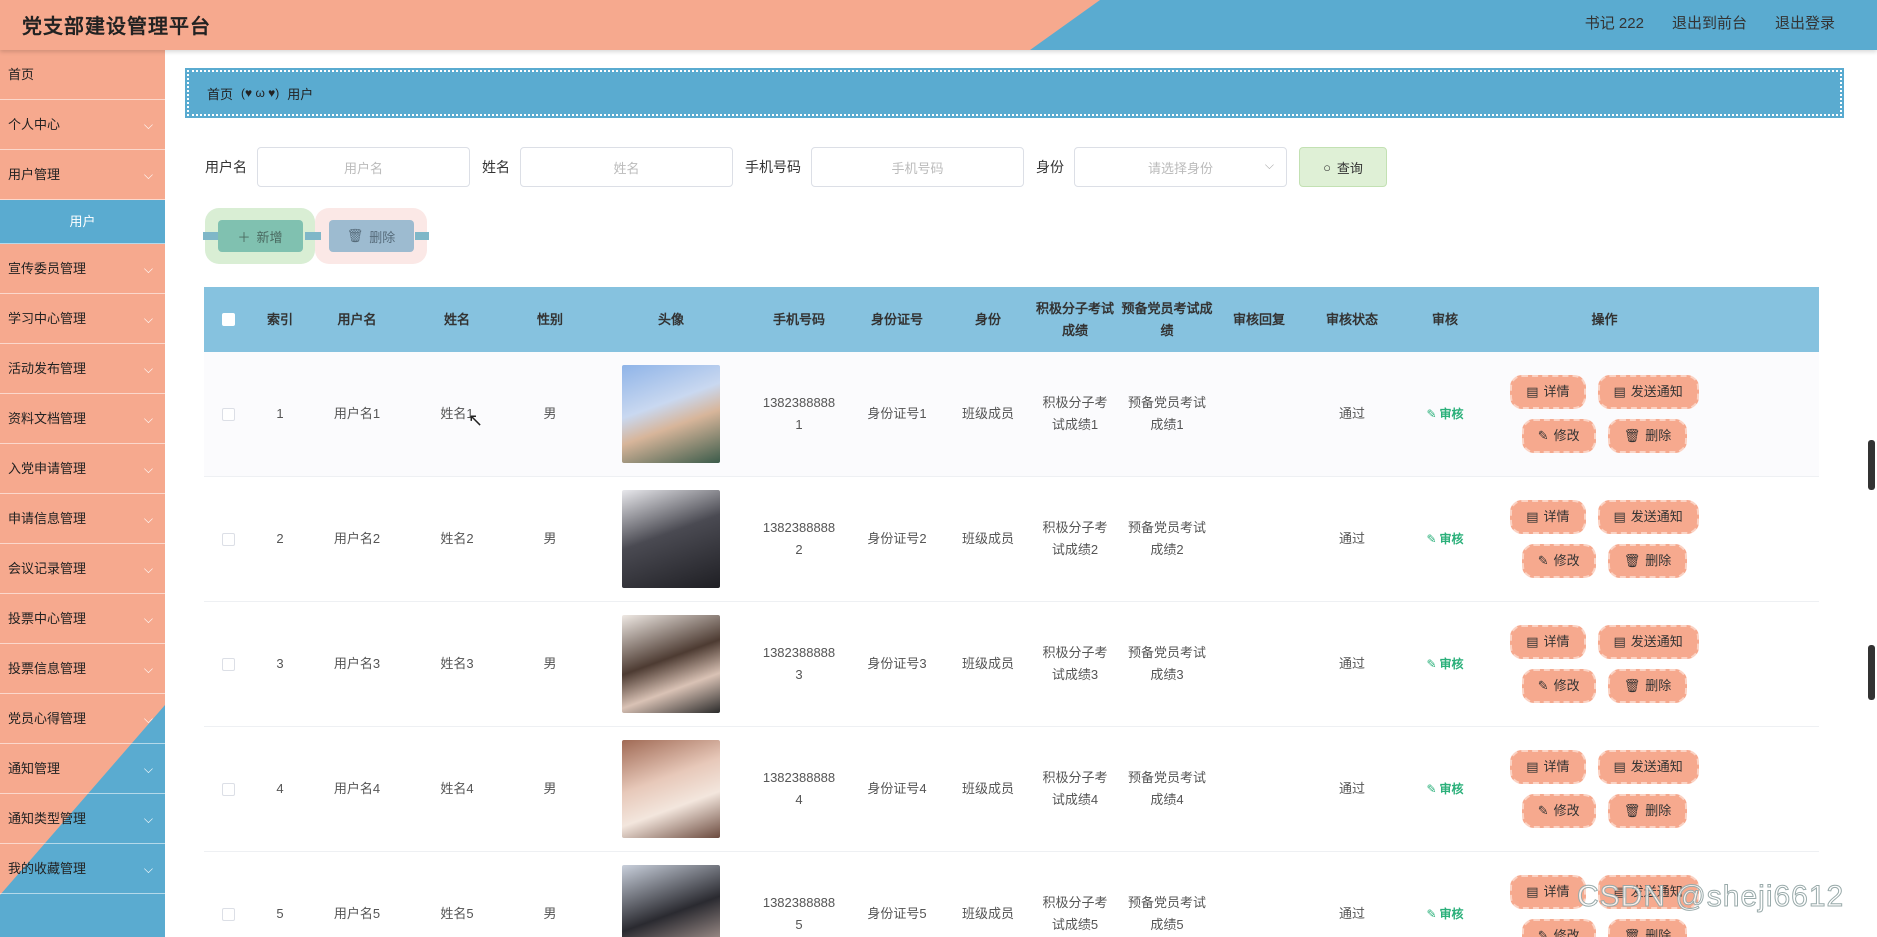  What do you see at coordinates (1075, 413) in the screenshot?
I see `cell-score1: 积极分子考试成绩1` at bounding box center [1075, 413].